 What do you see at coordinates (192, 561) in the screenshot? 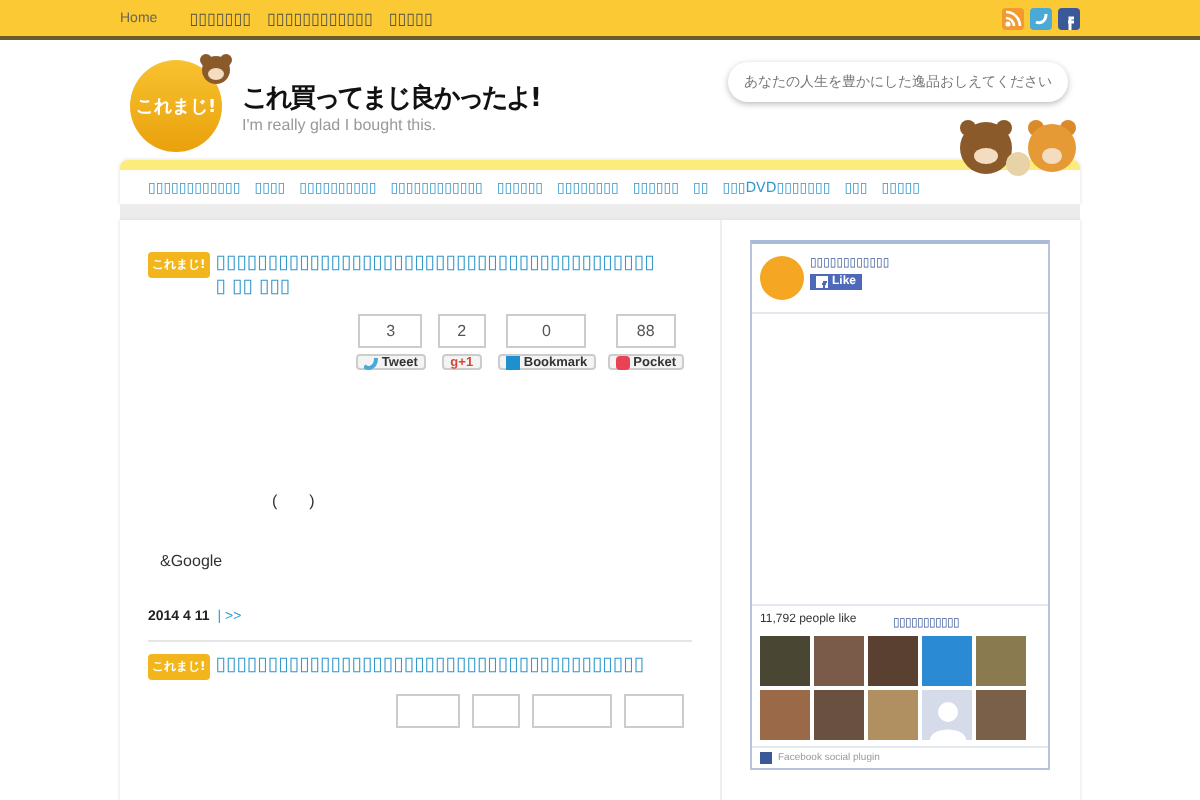
I see `post-text: &Google` at bounding box center [192, 561].